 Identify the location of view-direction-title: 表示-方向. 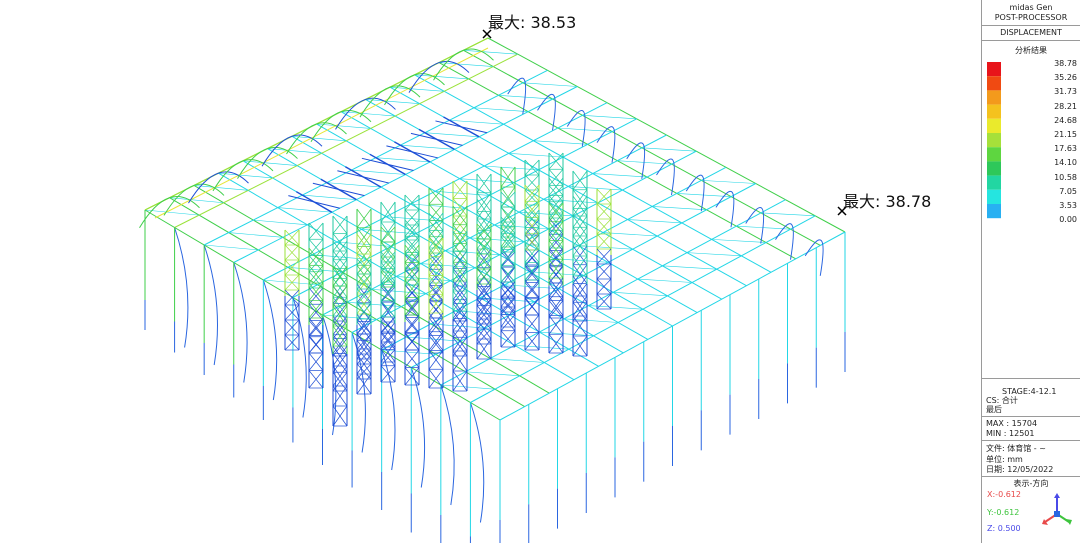
(1031, 483).